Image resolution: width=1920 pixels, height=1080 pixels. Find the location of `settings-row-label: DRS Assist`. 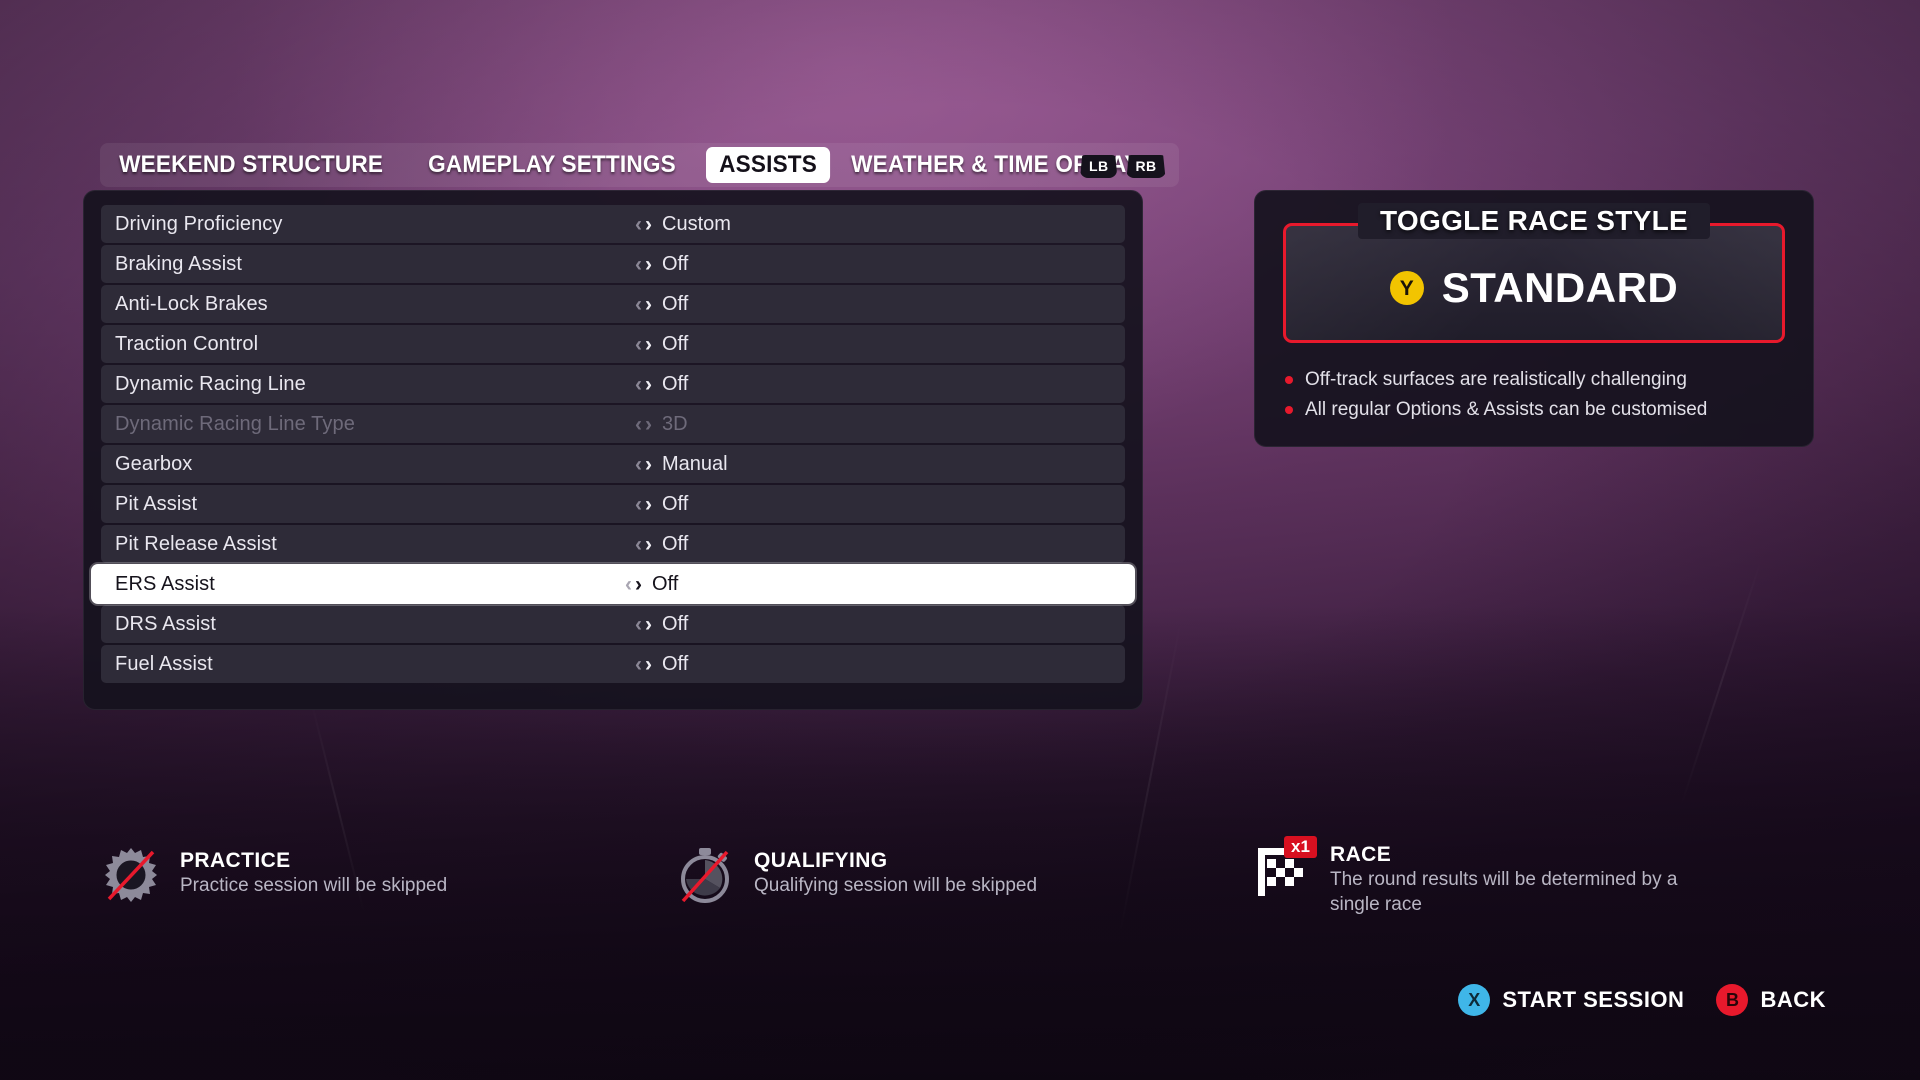

settings-row-label: DRS Assist is located at coordinates (166, 623).